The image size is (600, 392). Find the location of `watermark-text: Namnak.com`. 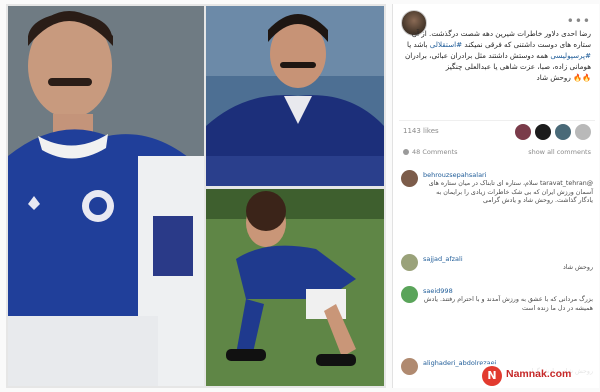

watermark-text: Namnak.com is located at coordinates (539, 374).